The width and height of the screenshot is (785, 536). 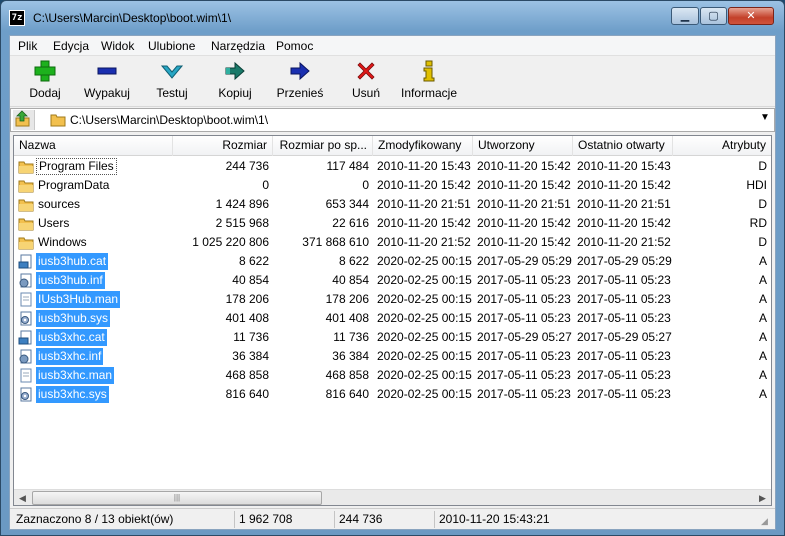 I want to click on cell-size: 40 854, so click(x=250, y=280).